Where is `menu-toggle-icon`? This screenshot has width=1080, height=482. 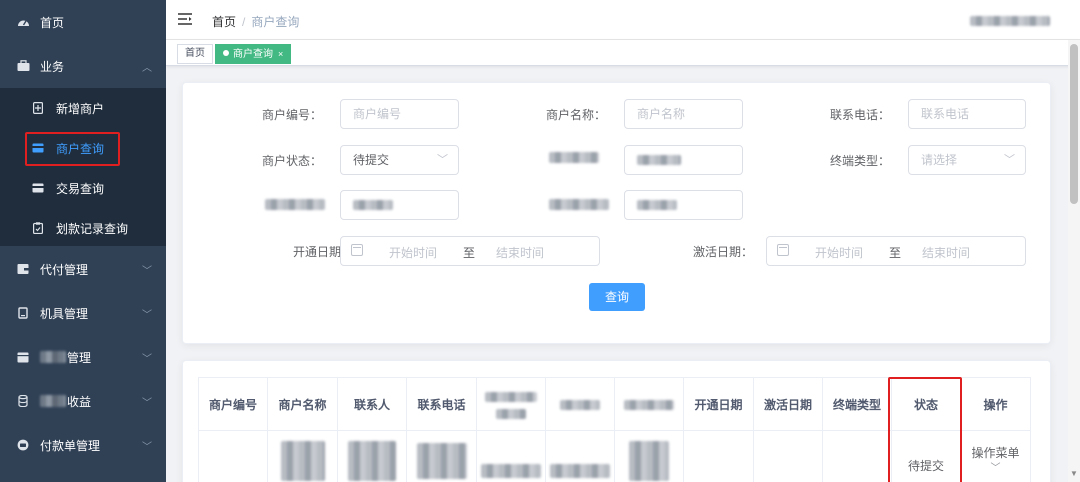
menu-toggle-icon is located at coordinates (185, 19).